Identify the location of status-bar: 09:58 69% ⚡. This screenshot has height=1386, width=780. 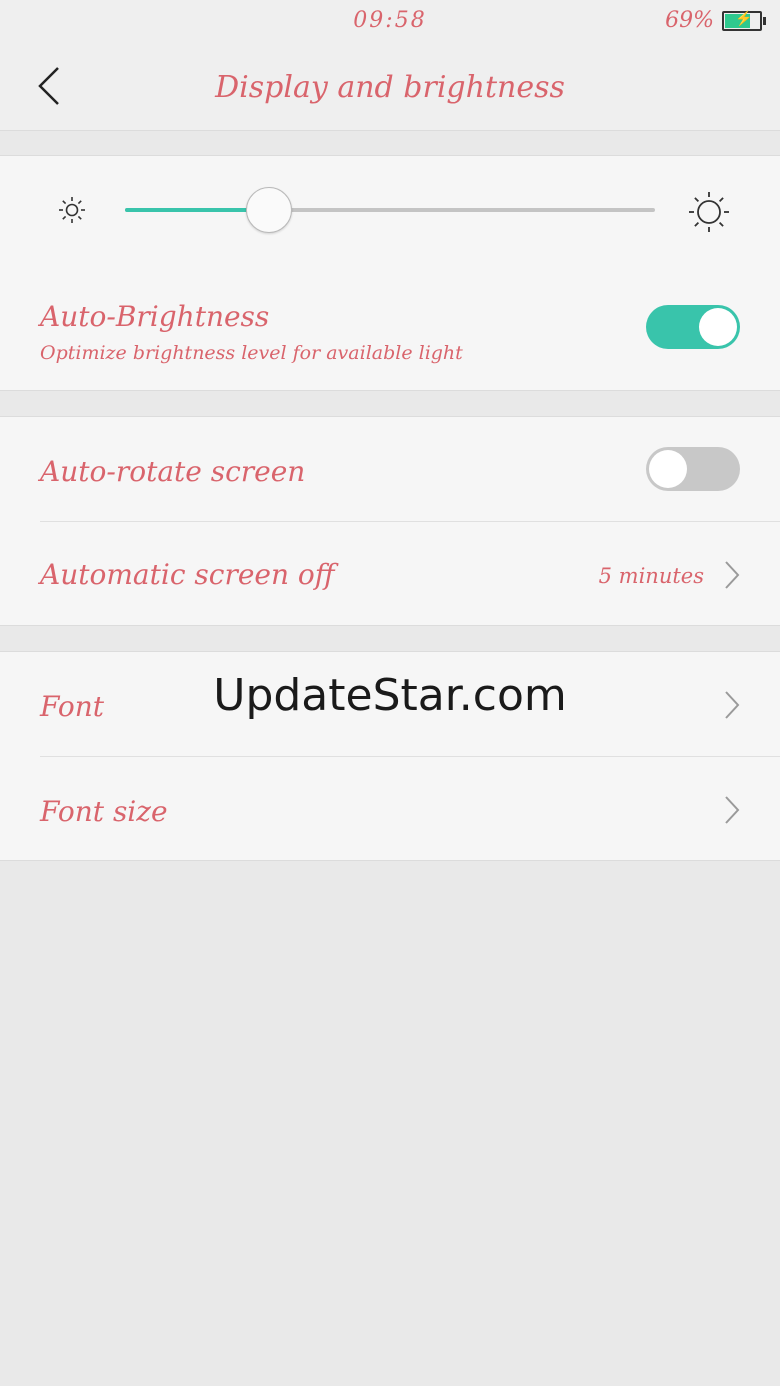
(390, 22).